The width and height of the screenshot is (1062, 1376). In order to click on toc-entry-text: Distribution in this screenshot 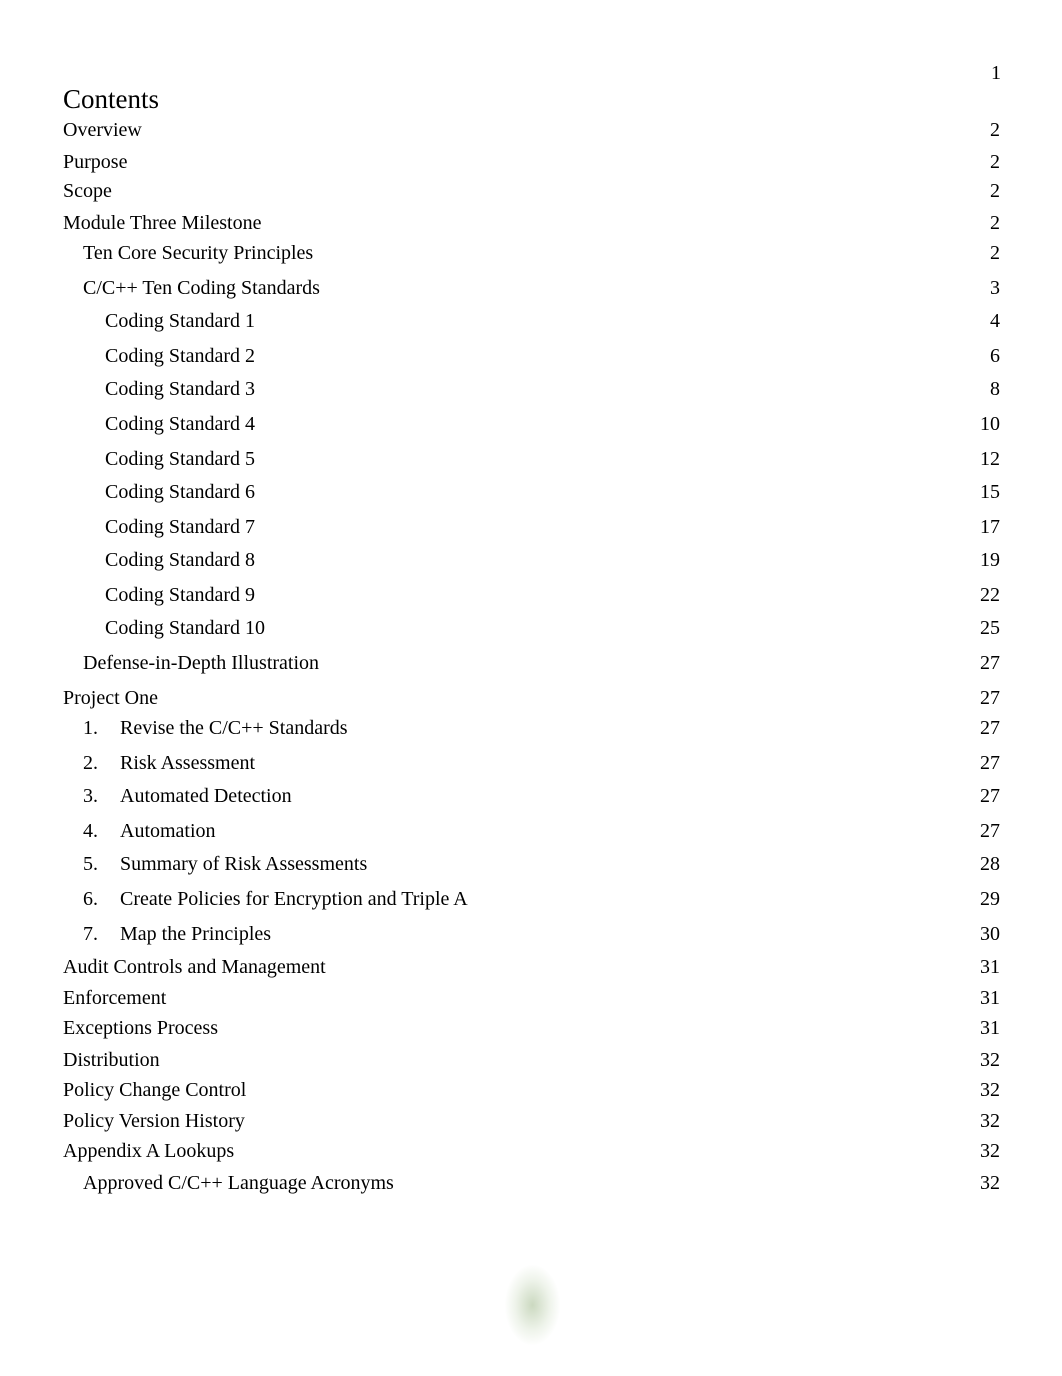, I will do `click(111, 1060)`.